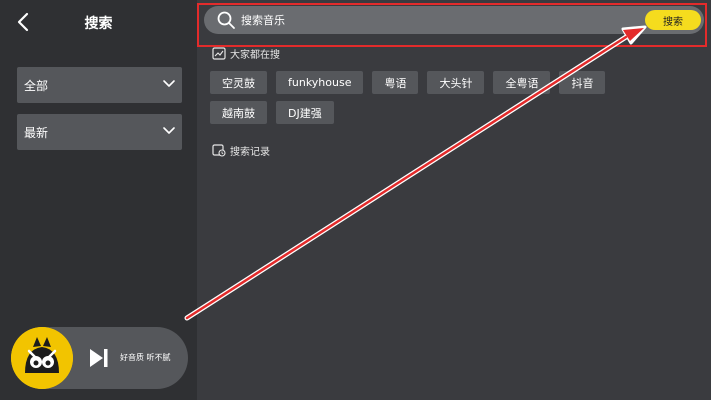 The height and width of the screenshot is (400, 711). Describe the element at coordinates (238, 82) in the screenshot. I see `tag-item: 空灵鼓` at that location.